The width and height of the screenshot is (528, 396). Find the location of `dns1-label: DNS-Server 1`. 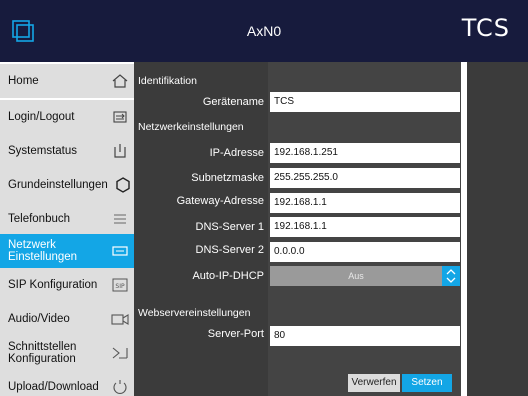

dns1-label: DNS-Server 1 is located at coordinates (229, 227).